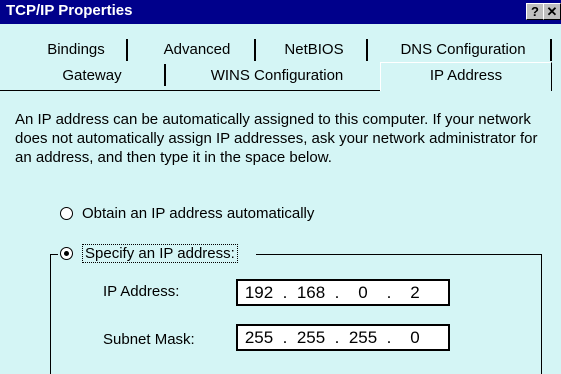  I want to click on obtain-ip-auto-option: Obtain an IP address automatically, so click(187, 213).